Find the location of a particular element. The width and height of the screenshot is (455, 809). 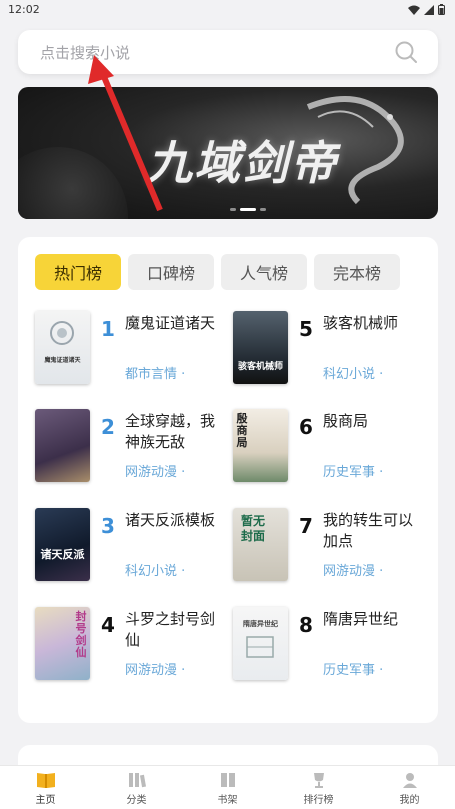

rank-number: 6 is located at coordinates (306, 427).